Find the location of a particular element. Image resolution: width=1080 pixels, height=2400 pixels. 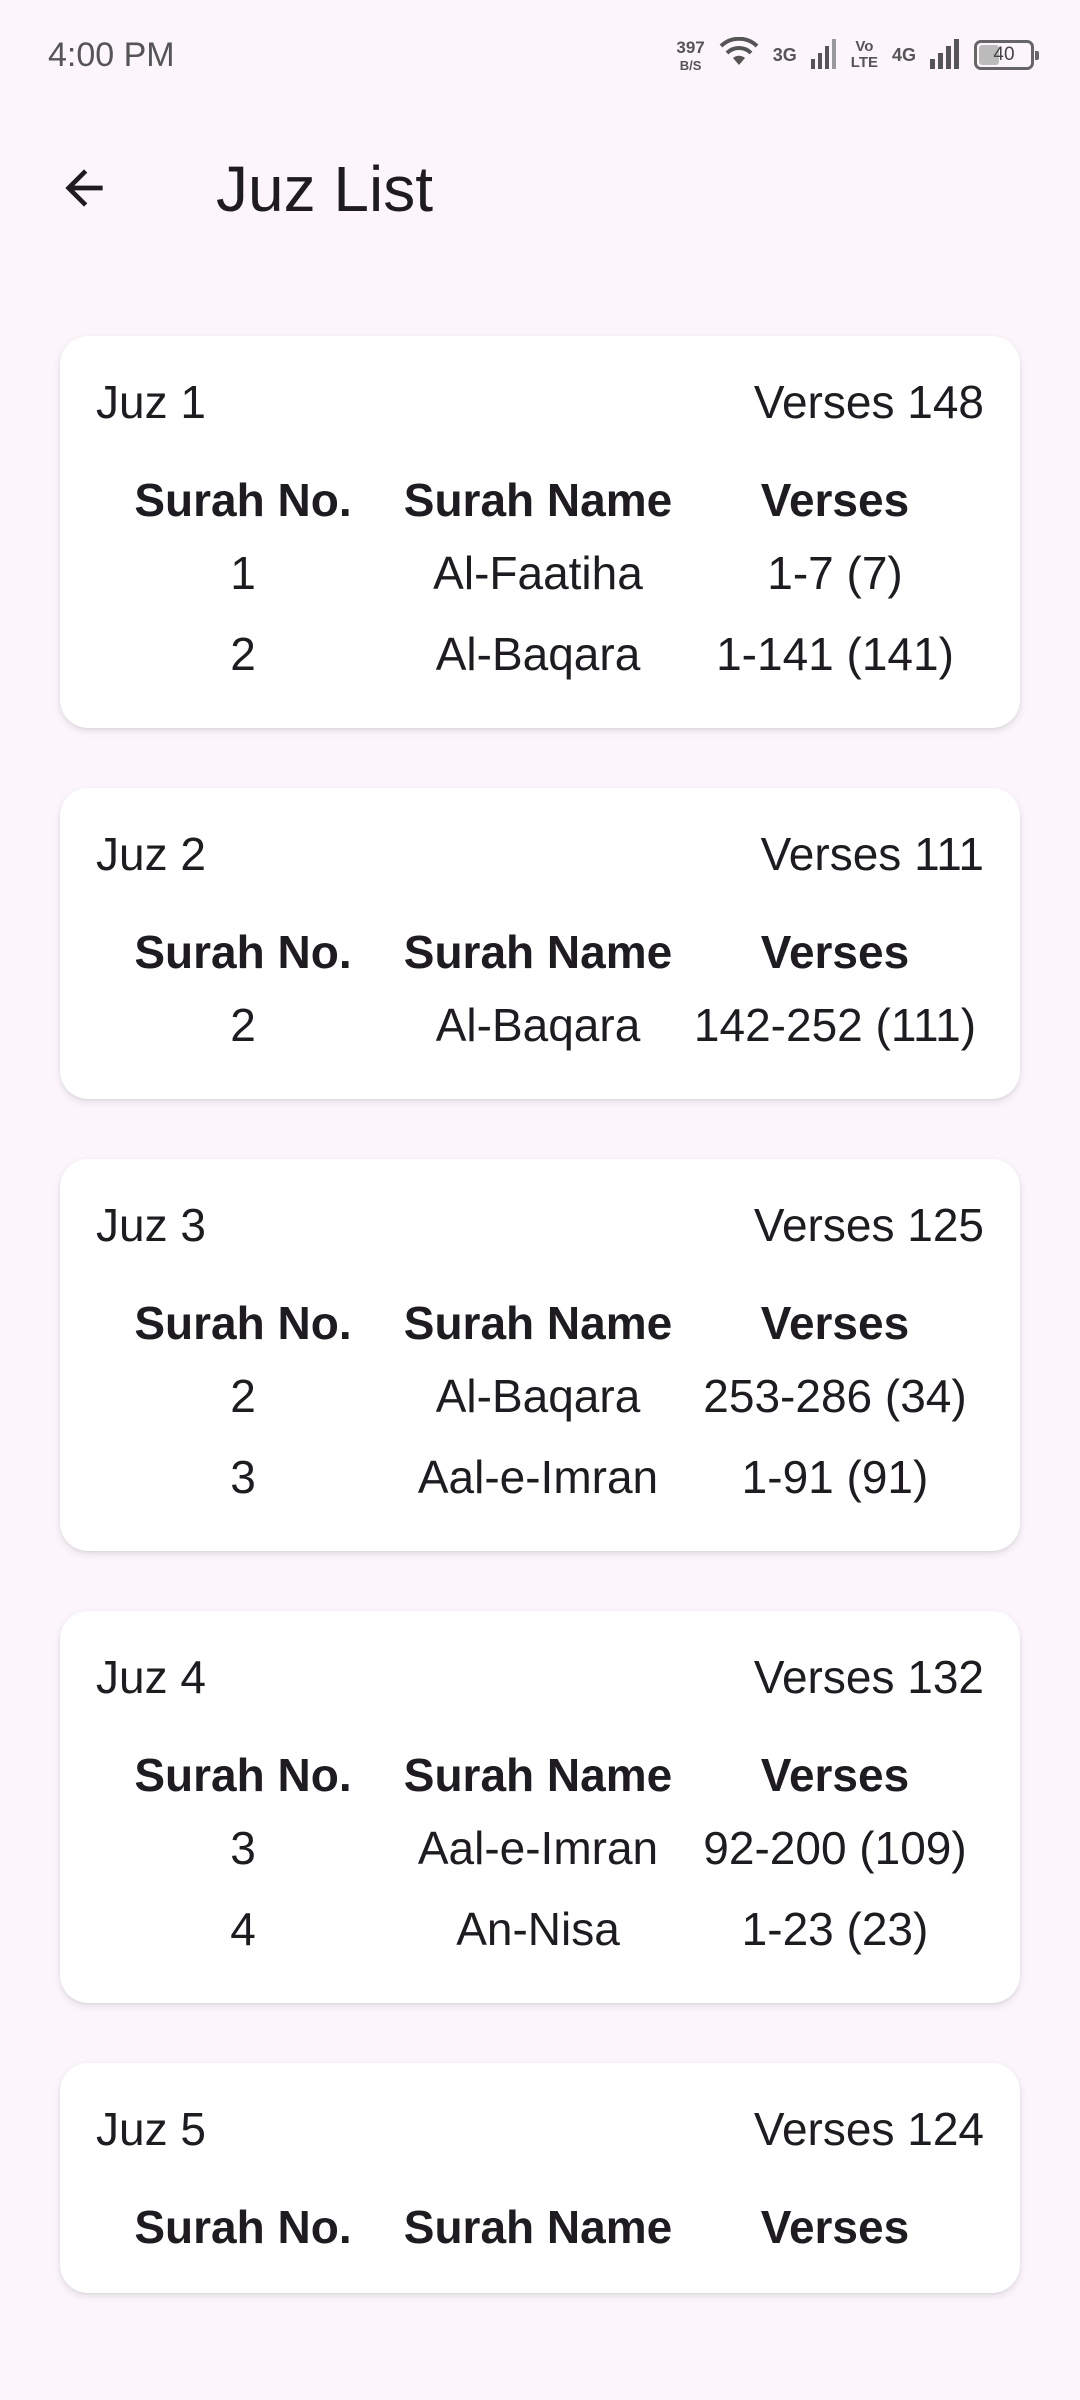

juz-card-header: Juz 4 Verses 132 is located at coordinates (540, 1677).